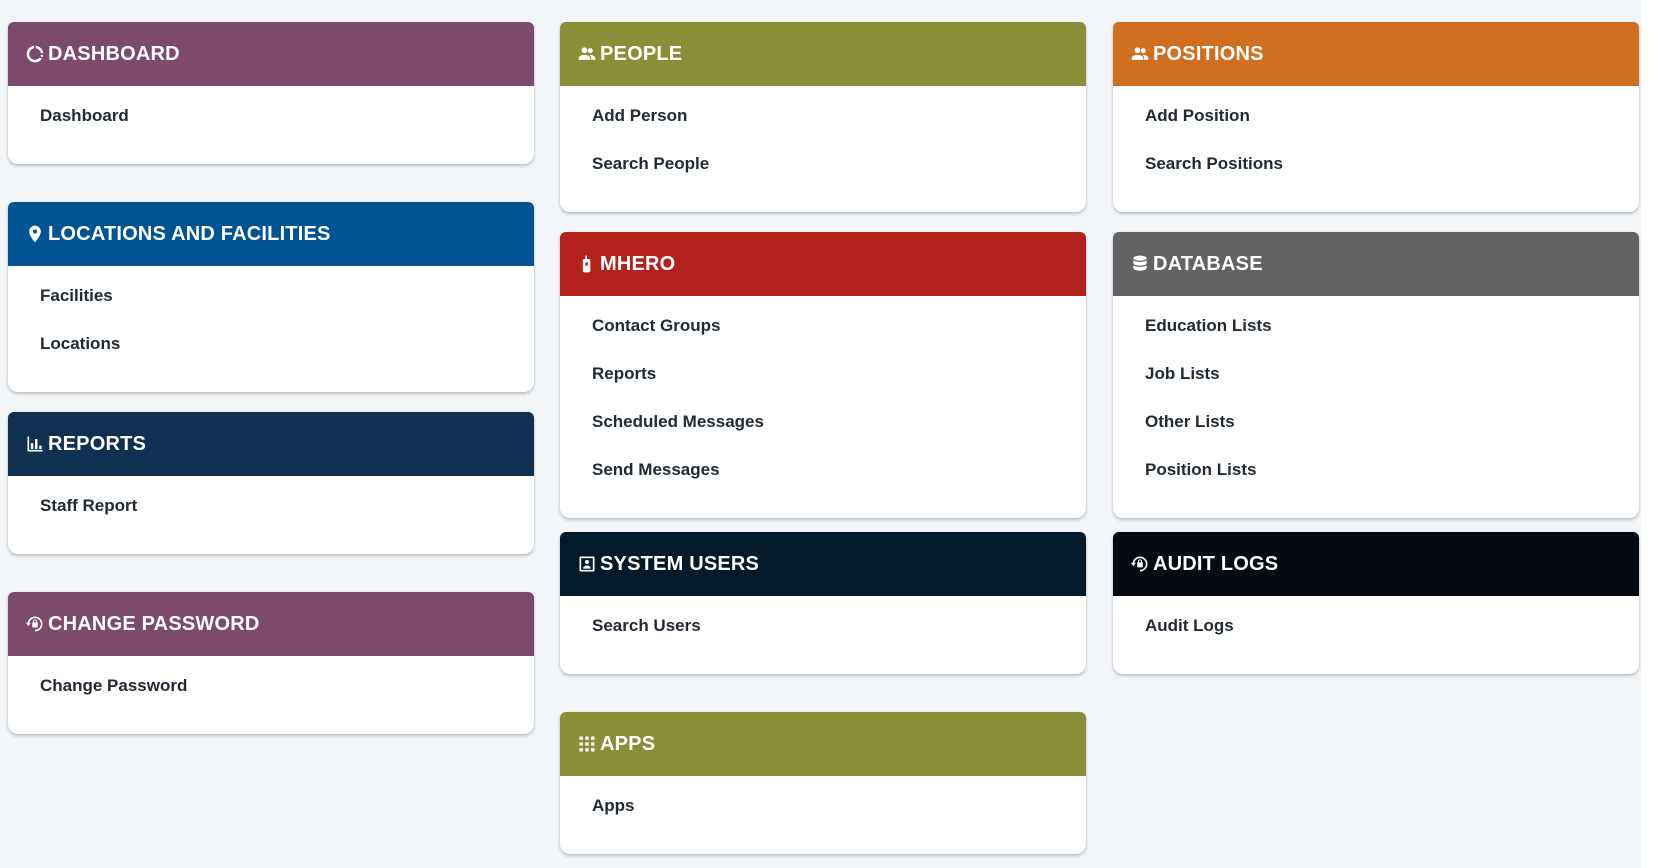  What do you see at coordinates (1376, 603) in the screenshot?
I see `audit-logs-card: AUDIT LOGS Audit Logs` at bounding box center [1376, 603].